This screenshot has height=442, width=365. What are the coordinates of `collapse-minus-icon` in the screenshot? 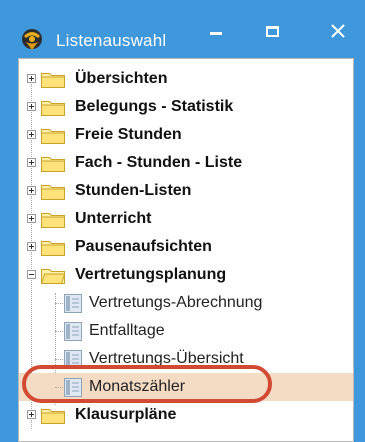 It's located at (31, 274).